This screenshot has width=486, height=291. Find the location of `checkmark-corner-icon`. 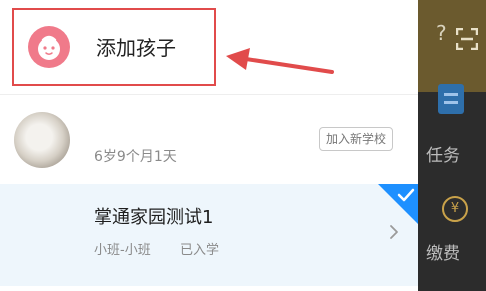

checkmark-corner-icon is located at coordinates (398, 204).